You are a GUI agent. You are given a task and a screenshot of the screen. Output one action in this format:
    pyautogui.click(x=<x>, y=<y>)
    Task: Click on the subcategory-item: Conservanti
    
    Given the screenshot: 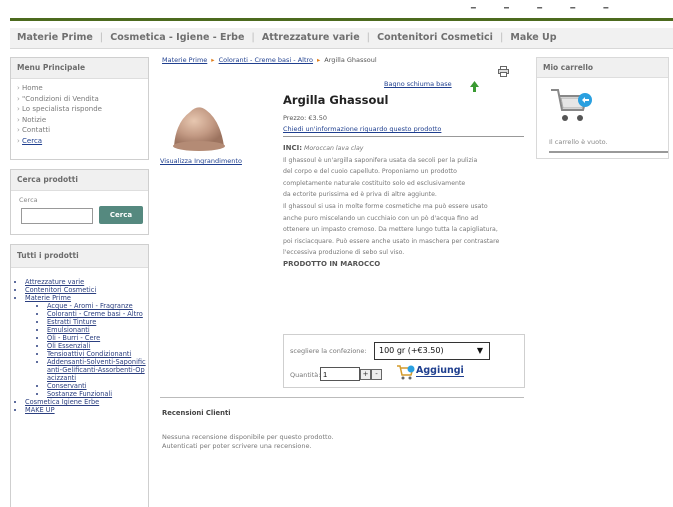 What is the action you would take?
    pyautogui.click(x=97, y=386)
    